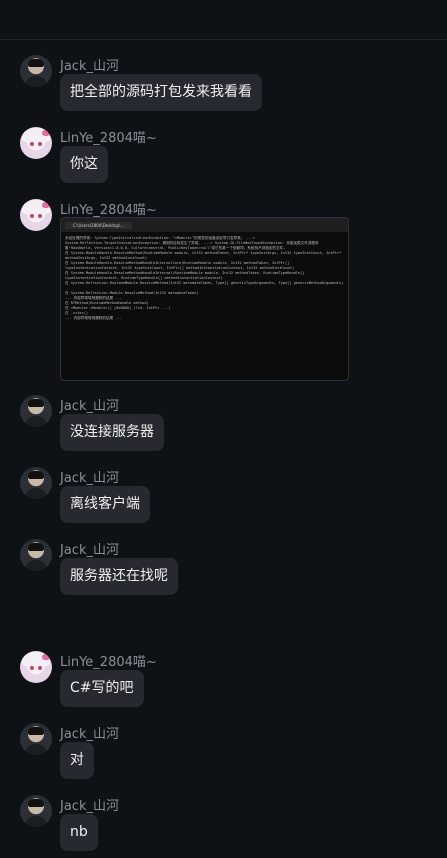 The image size is (447, 858). What do you see at coordinates (84, 164) in the screenshot?
I see `message-bubble: 你这` at bounding box center [84, 164].